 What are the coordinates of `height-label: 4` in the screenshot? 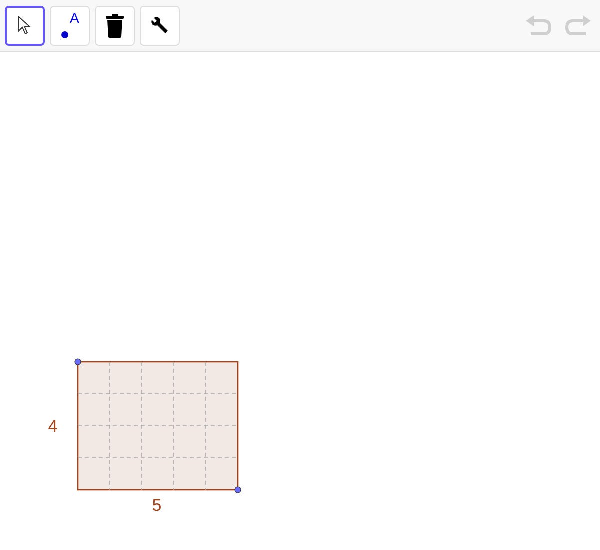 It's located at (53, 426).